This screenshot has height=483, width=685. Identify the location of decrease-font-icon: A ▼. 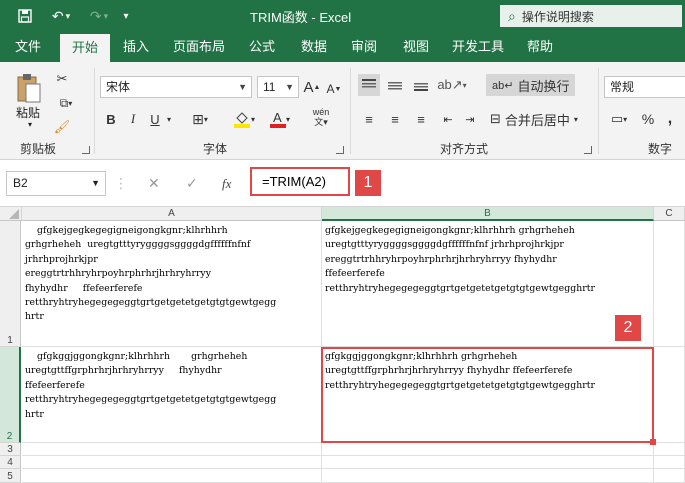
(334, 89).